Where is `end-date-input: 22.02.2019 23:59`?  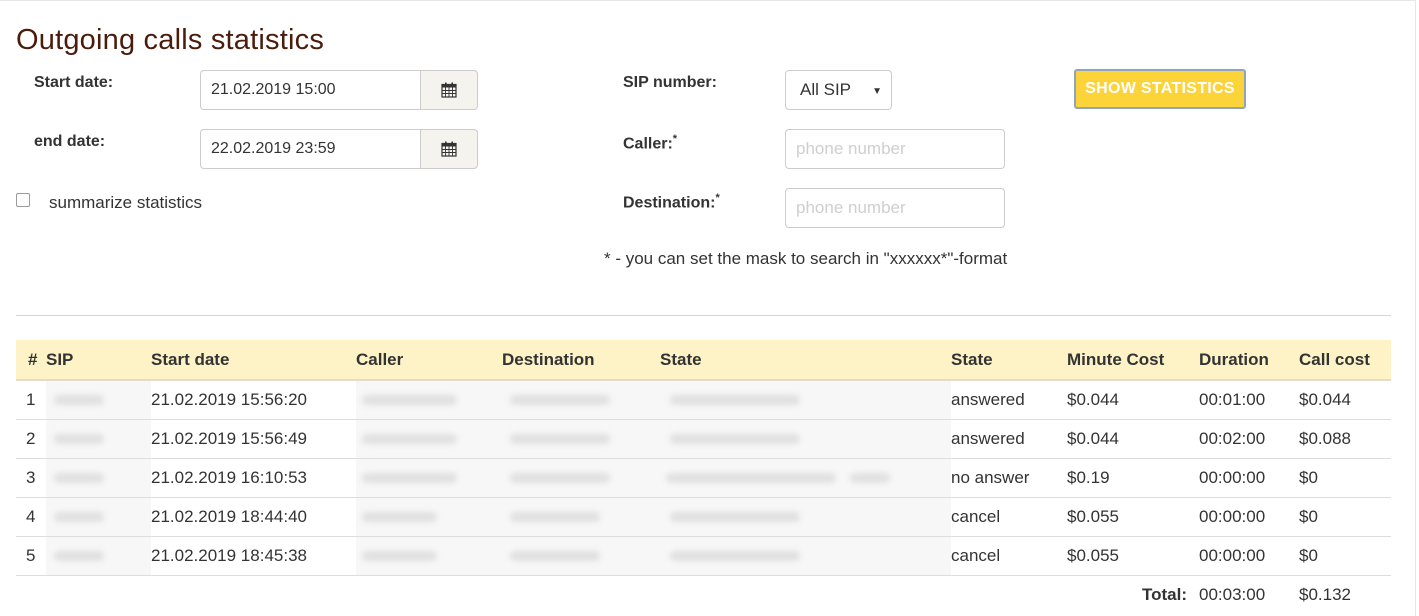
end-date-input: 22.02.2019 23:59 is located at coordinates (310, 149).